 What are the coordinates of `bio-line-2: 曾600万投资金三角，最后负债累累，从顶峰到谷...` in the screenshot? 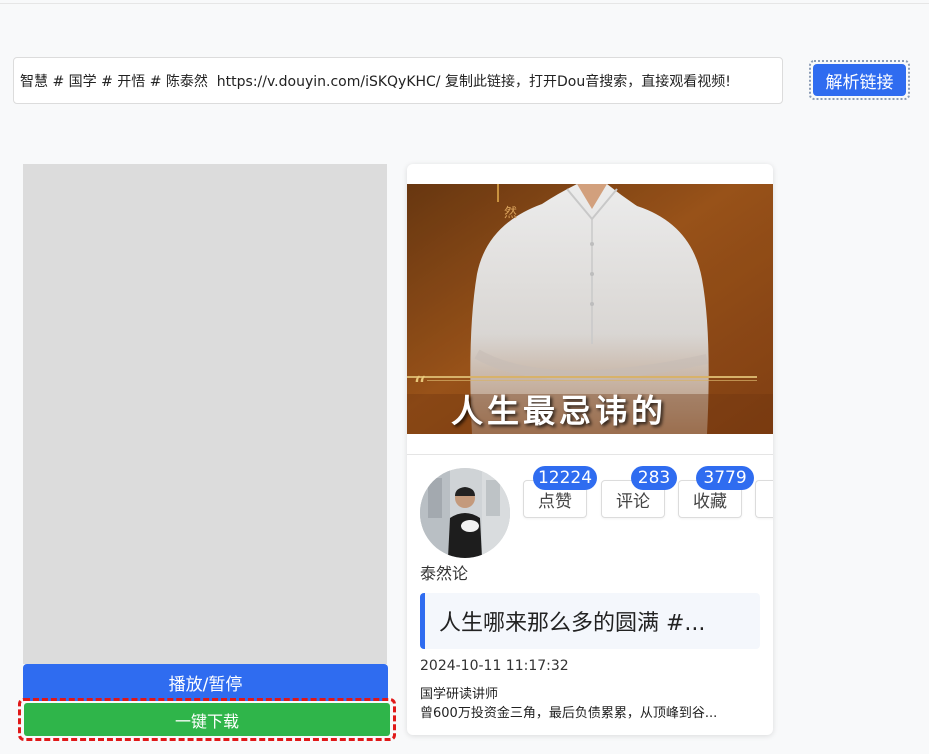 It's located at (569, 713).